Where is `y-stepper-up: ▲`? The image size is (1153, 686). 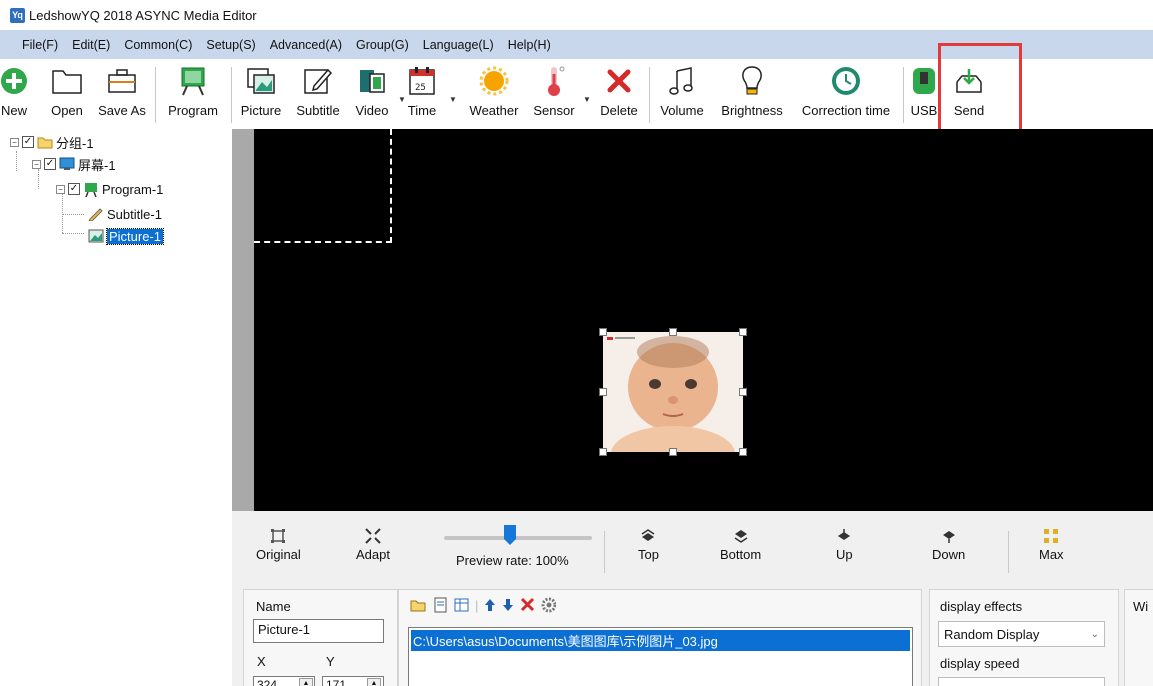
y-stepper-up: ▲ is located at coordinates (374, 682).